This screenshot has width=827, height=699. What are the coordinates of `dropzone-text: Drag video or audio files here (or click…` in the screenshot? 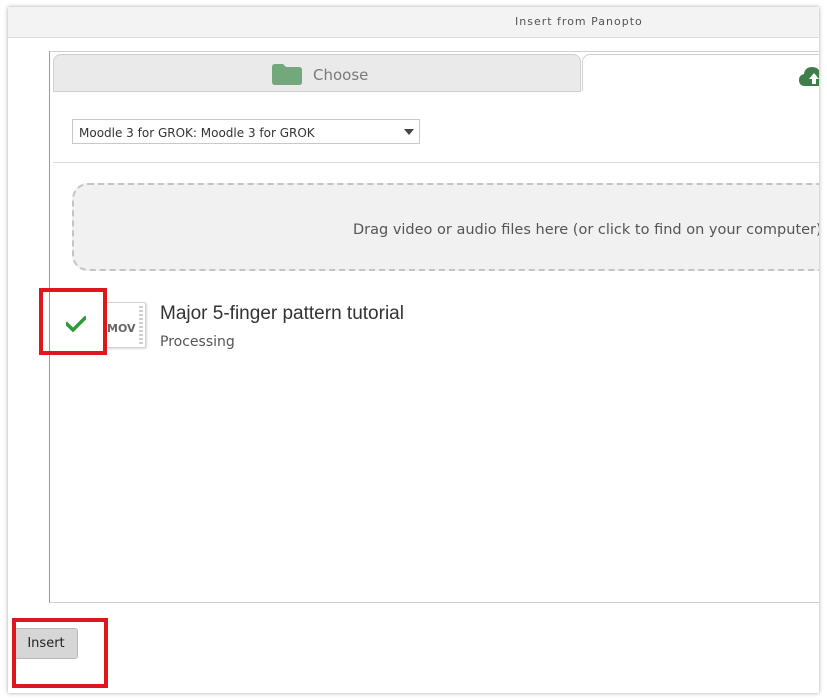 It's located at (586, 230).